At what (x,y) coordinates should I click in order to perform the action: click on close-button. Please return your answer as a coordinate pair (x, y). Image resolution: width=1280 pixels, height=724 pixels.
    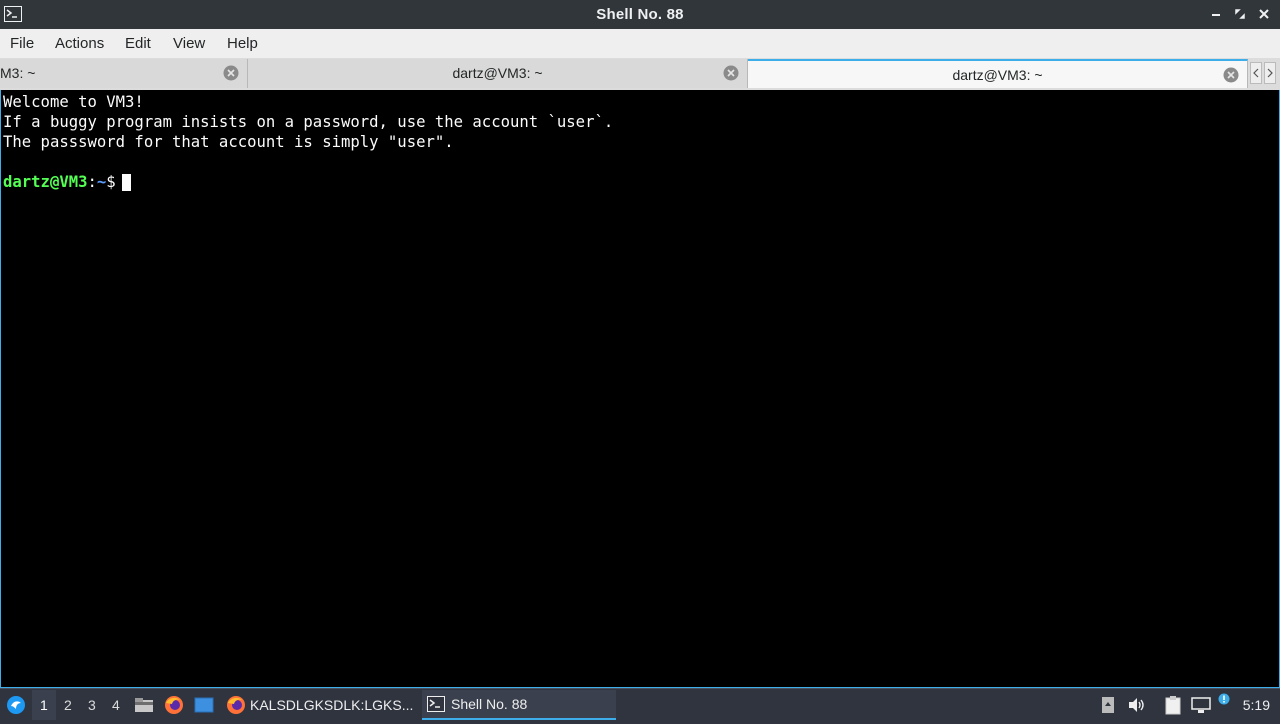
    Looking at the image, I should click on (1264, 14).